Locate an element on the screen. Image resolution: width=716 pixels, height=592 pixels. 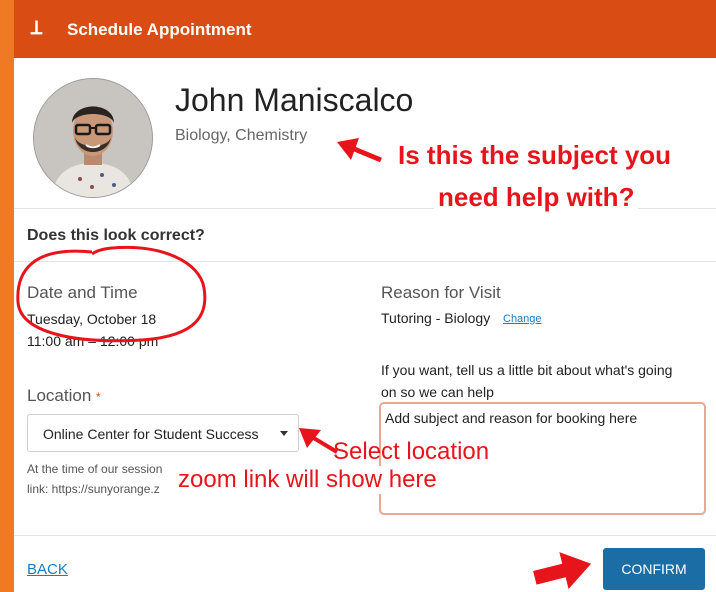
location-select-value: Online Center for Student Success is located at coordinates (151, 434).